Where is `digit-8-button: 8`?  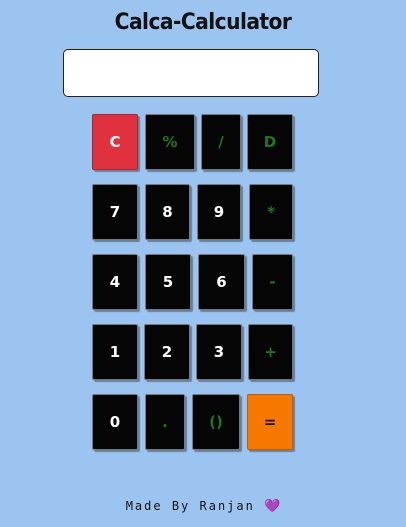
digit-8-button: 8 is located at coordinates (167, 212).